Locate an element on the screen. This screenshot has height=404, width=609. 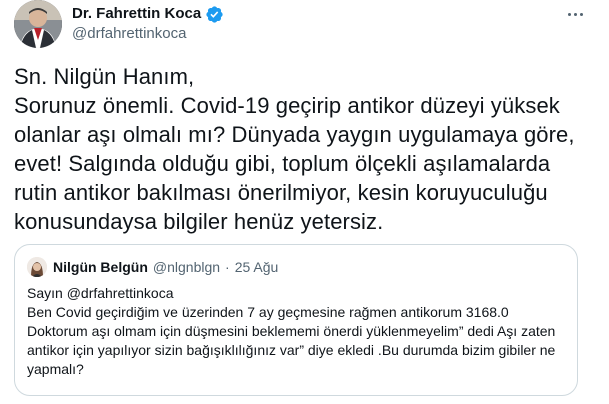
quoted-author-avatar is located at coordinates (37, 267).